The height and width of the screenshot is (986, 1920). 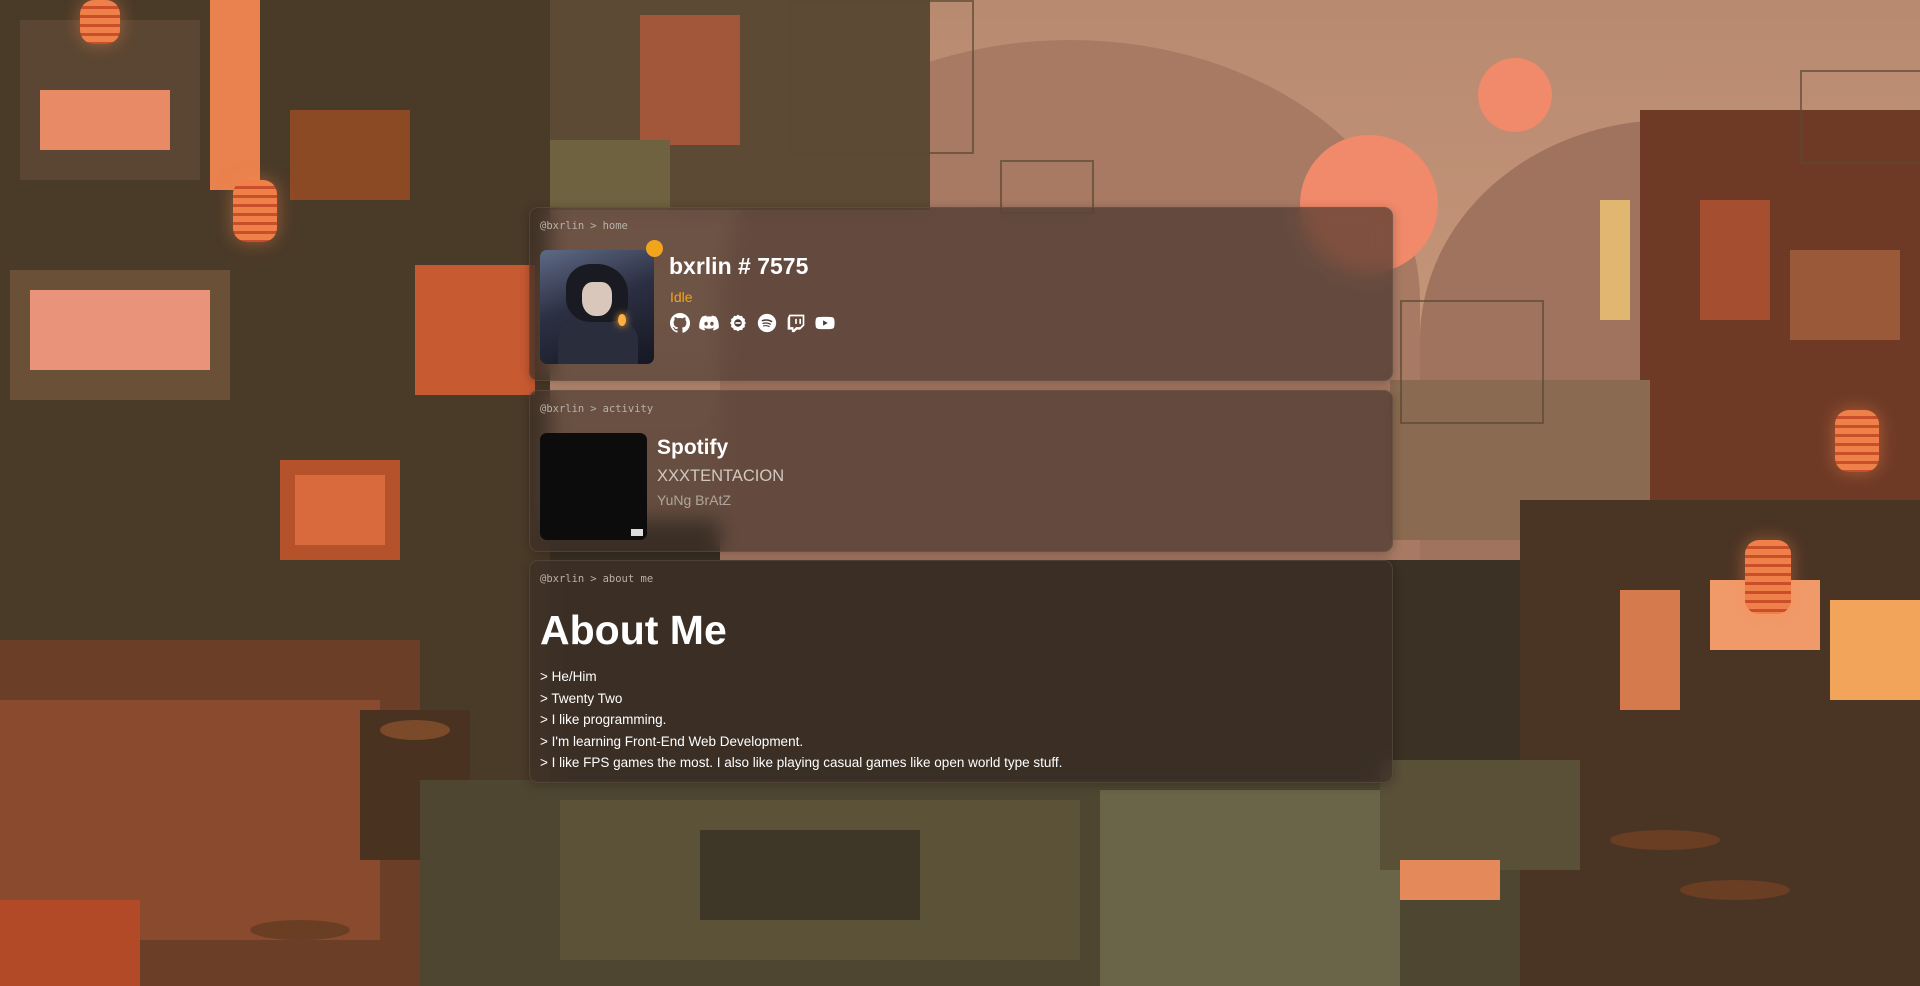 What do you see at coordinates (766, 322) in the screenshot?
I see `spotify-icon` at bounding box center [766, 322].